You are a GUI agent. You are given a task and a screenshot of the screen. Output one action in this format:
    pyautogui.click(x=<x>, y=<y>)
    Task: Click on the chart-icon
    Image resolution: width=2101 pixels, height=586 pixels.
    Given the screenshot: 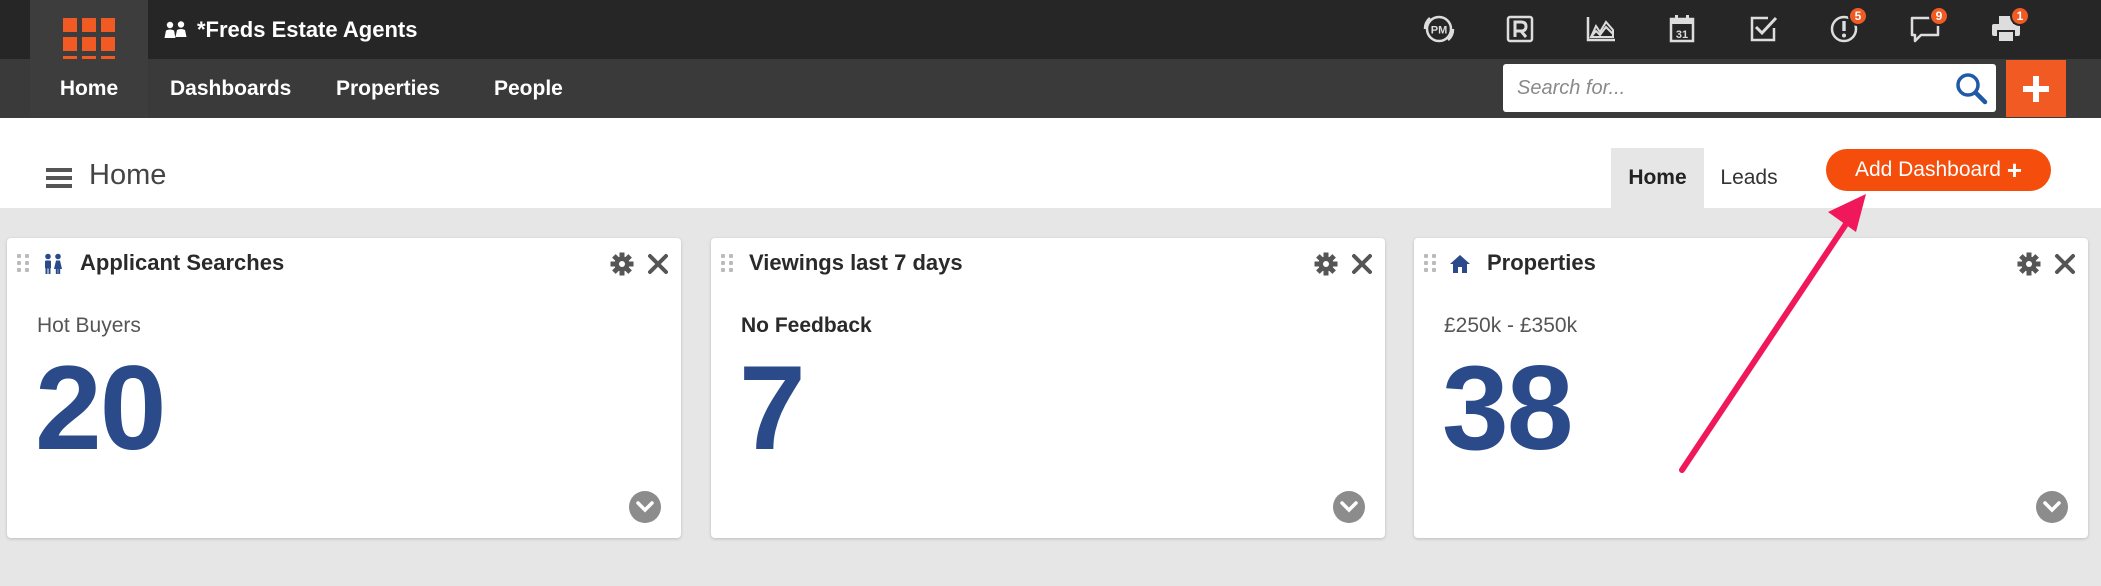 What is the action you would take?
    pyautogui.click(x=1600, y=29)
    